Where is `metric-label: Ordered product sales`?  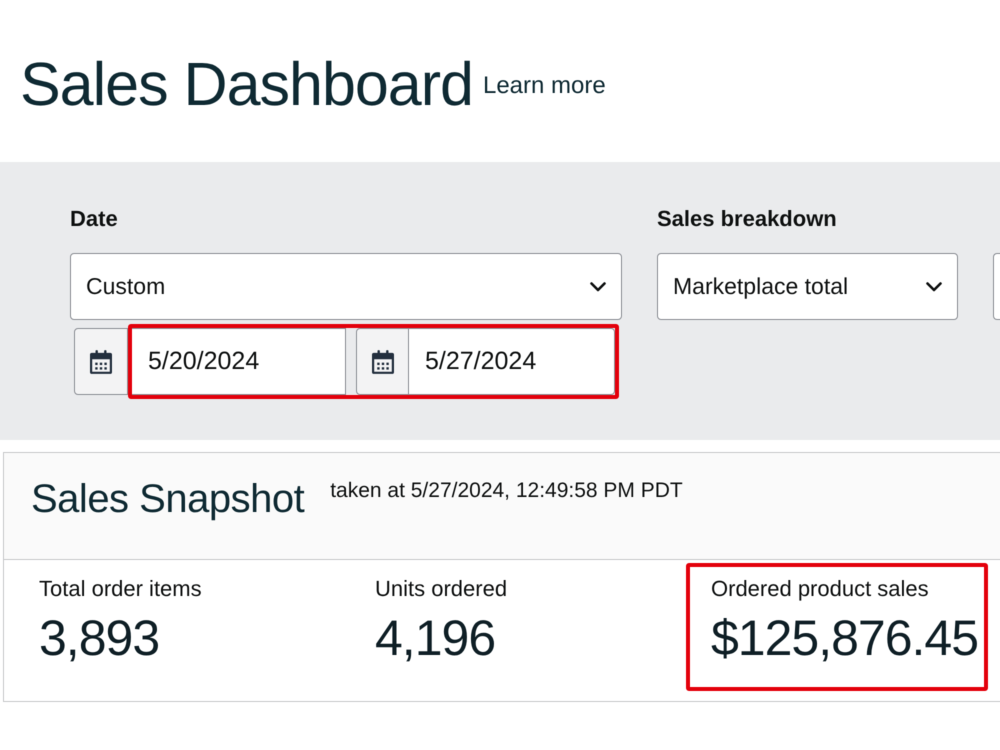
metric-label: Ordered product sales is located at coordinates (820, 589).